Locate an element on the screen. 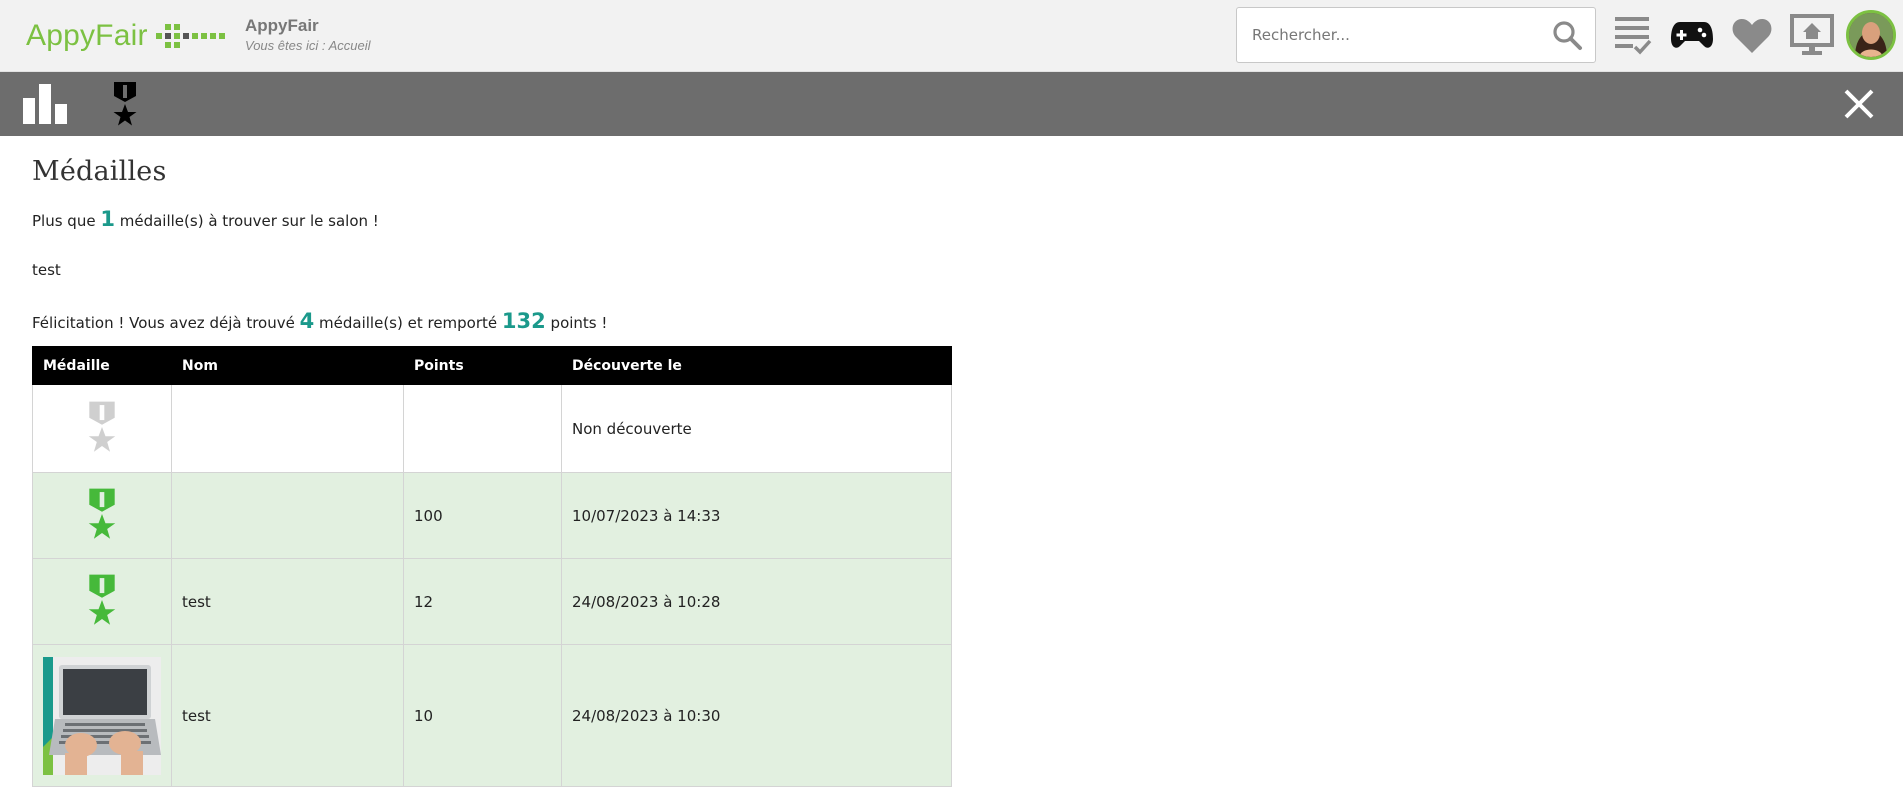  grey-medal-icon is located at coordinates (102, 426).